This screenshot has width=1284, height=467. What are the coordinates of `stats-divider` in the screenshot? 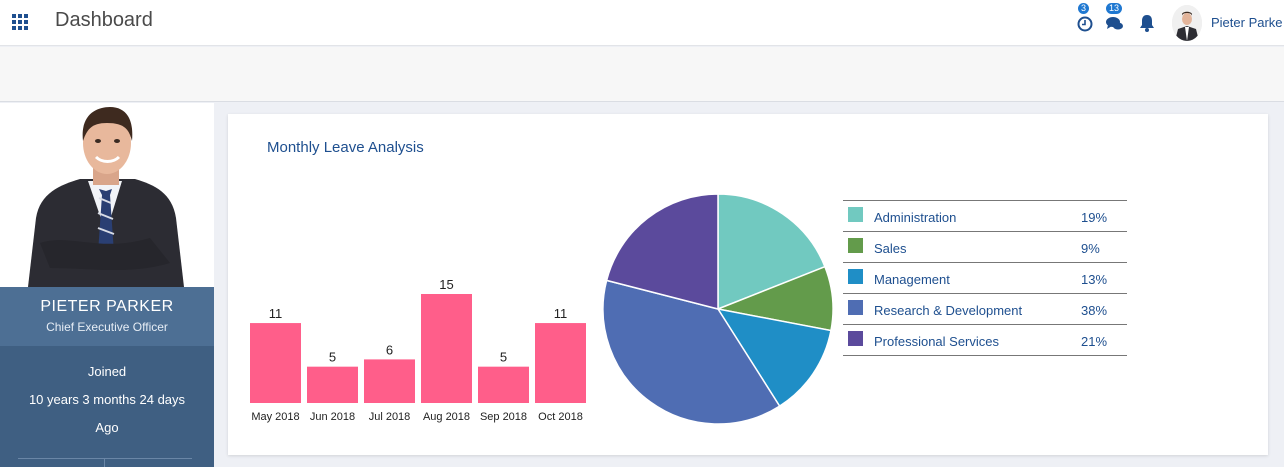 It's located at (105, 458).